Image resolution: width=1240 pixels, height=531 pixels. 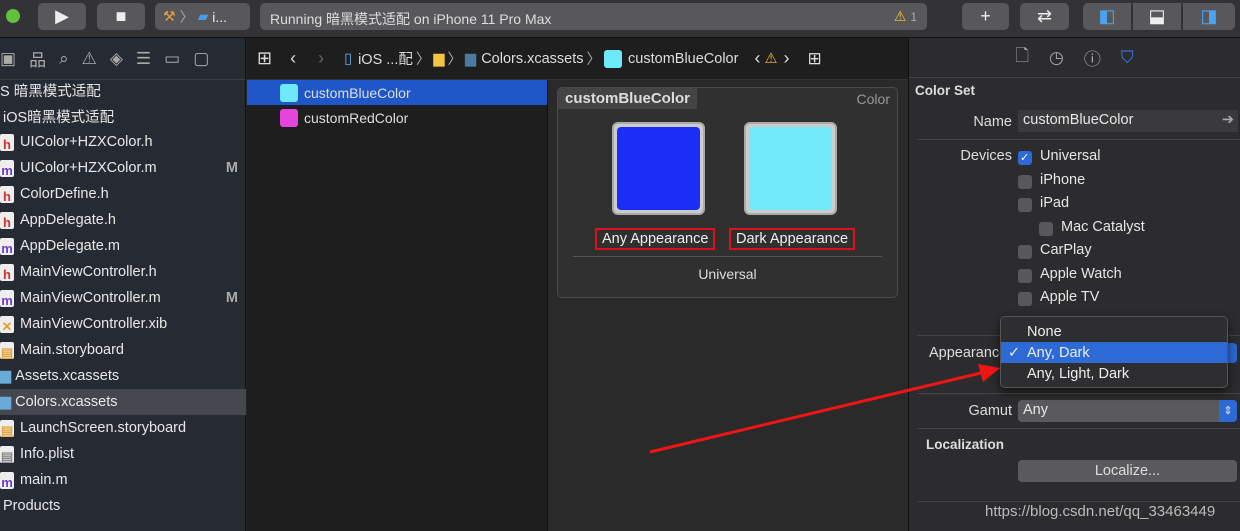 What do you see at coordinates (992, 122) in the screenshot?
I see `name-label: Name` at bounding box center [992, 122].